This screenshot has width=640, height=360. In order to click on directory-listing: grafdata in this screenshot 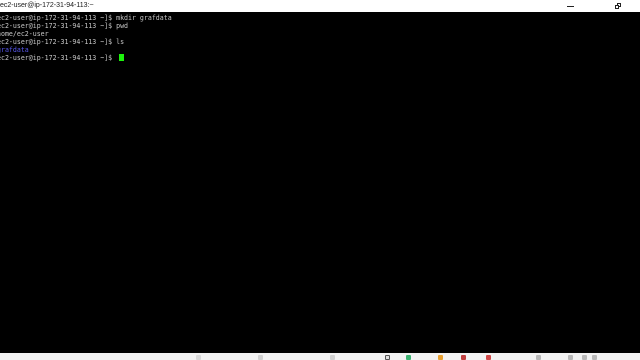, I will do `click(14, 50)`.